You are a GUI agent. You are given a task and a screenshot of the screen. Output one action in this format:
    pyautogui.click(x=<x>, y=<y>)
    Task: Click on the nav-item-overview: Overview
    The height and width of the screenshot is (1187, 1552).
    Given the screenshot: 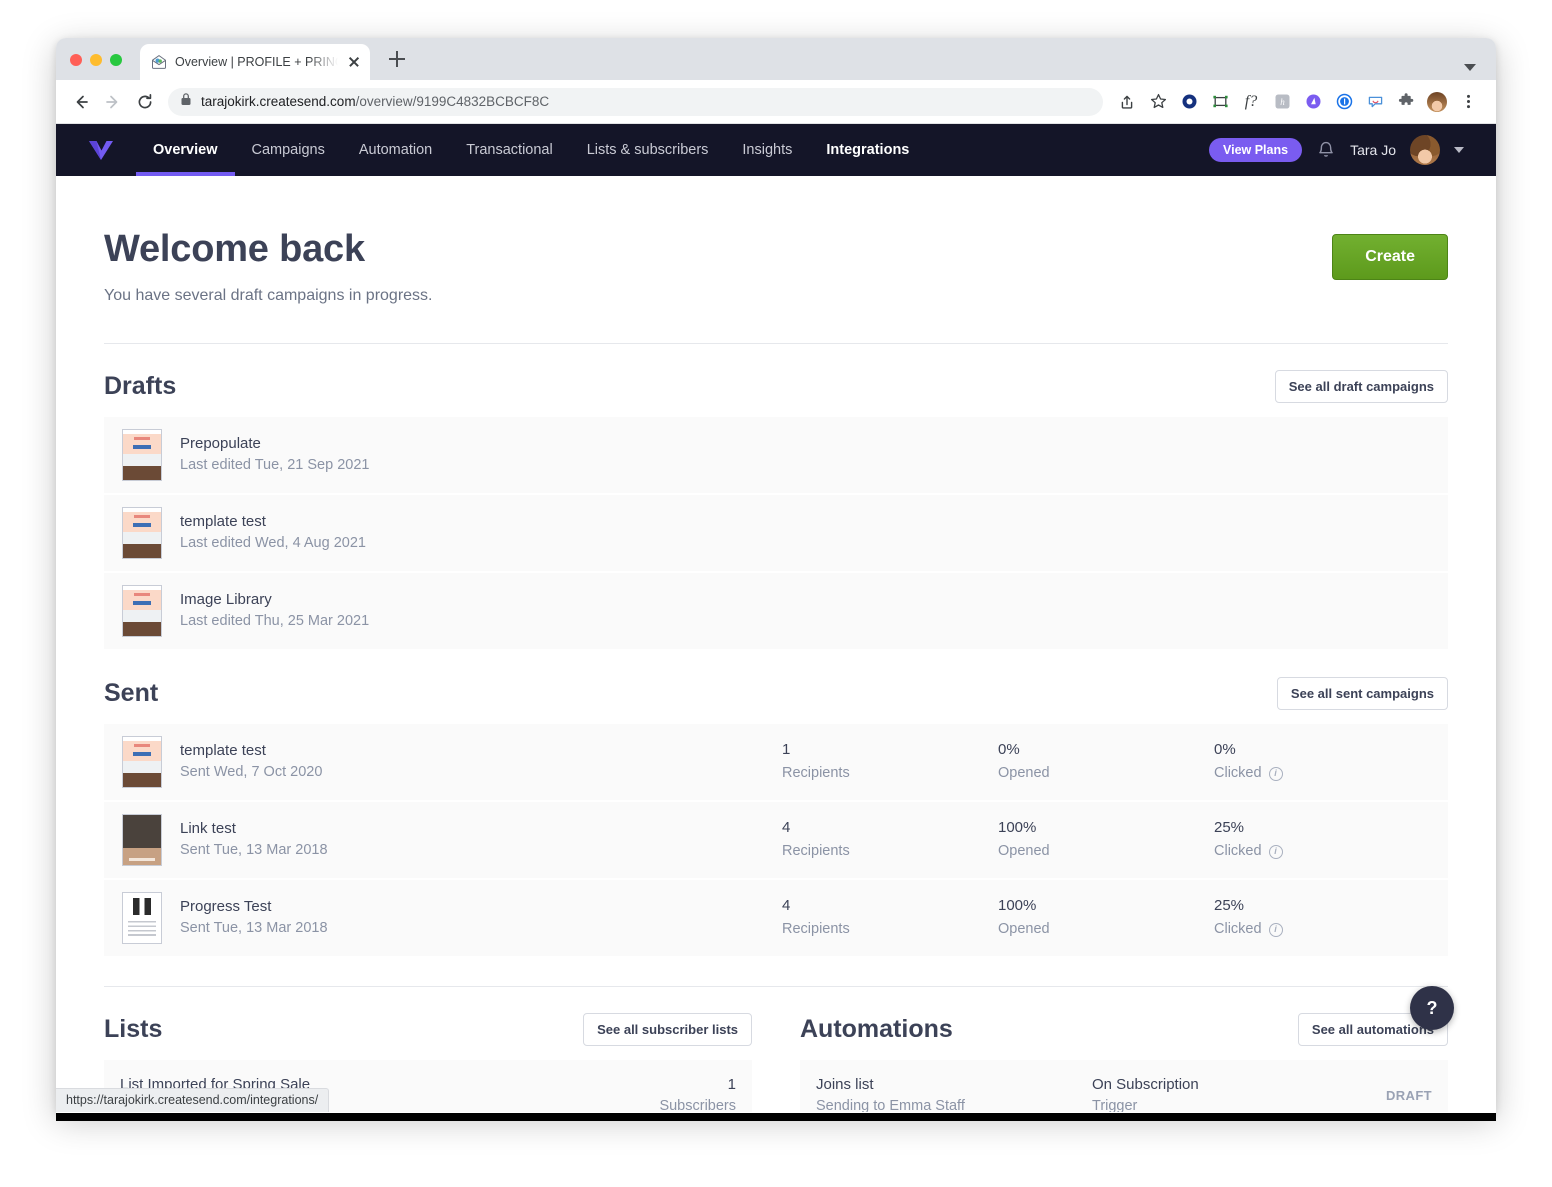 What is the action you would take?
    pyautogui.click(x=185, y=150)
    